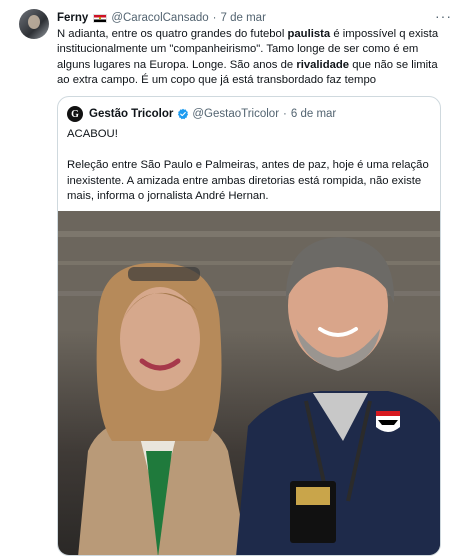 The height and width of the screenshot is (556, 464). What do you see at coordinates (443, 16) in the screenshot?
I see `more-dots-icon: ···` at bounding box center [443, 16].